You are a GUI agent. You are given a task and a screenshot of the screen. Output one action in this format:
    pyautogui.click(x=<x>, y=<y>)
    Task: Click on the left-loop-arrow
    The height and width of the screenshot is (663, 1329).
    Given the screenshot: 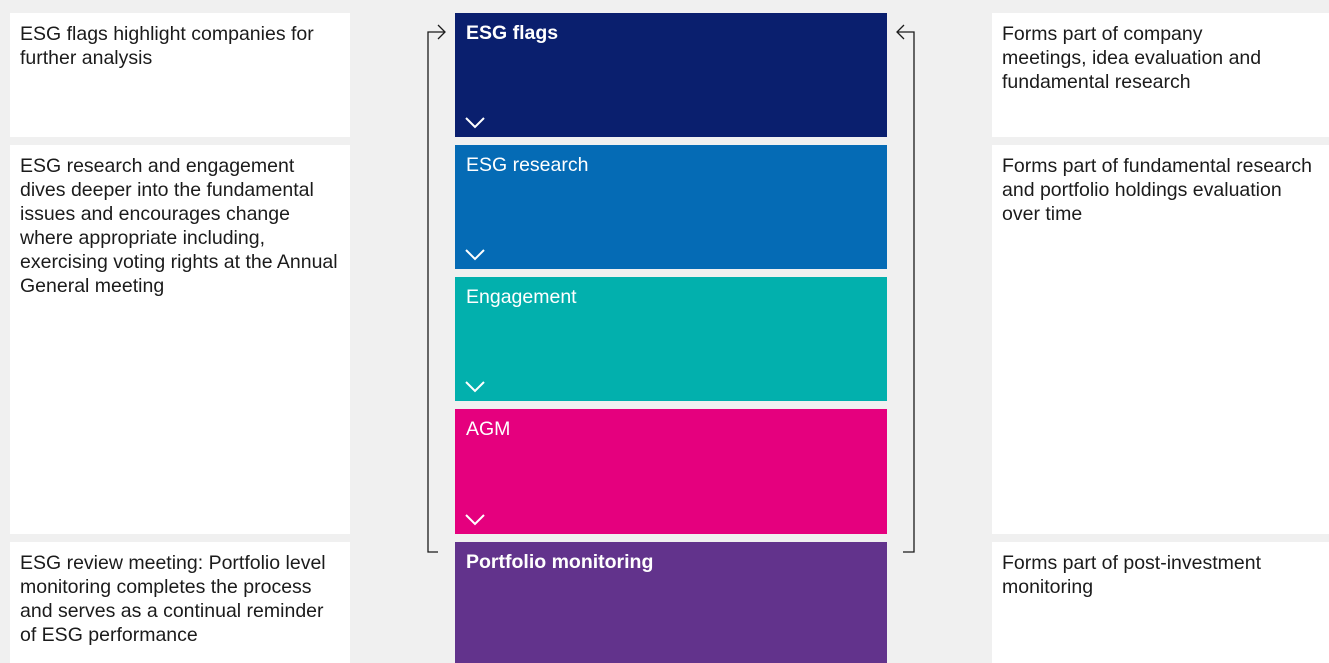 What is the action you would take?
    pyautogui.click(x=436, y=288)
    